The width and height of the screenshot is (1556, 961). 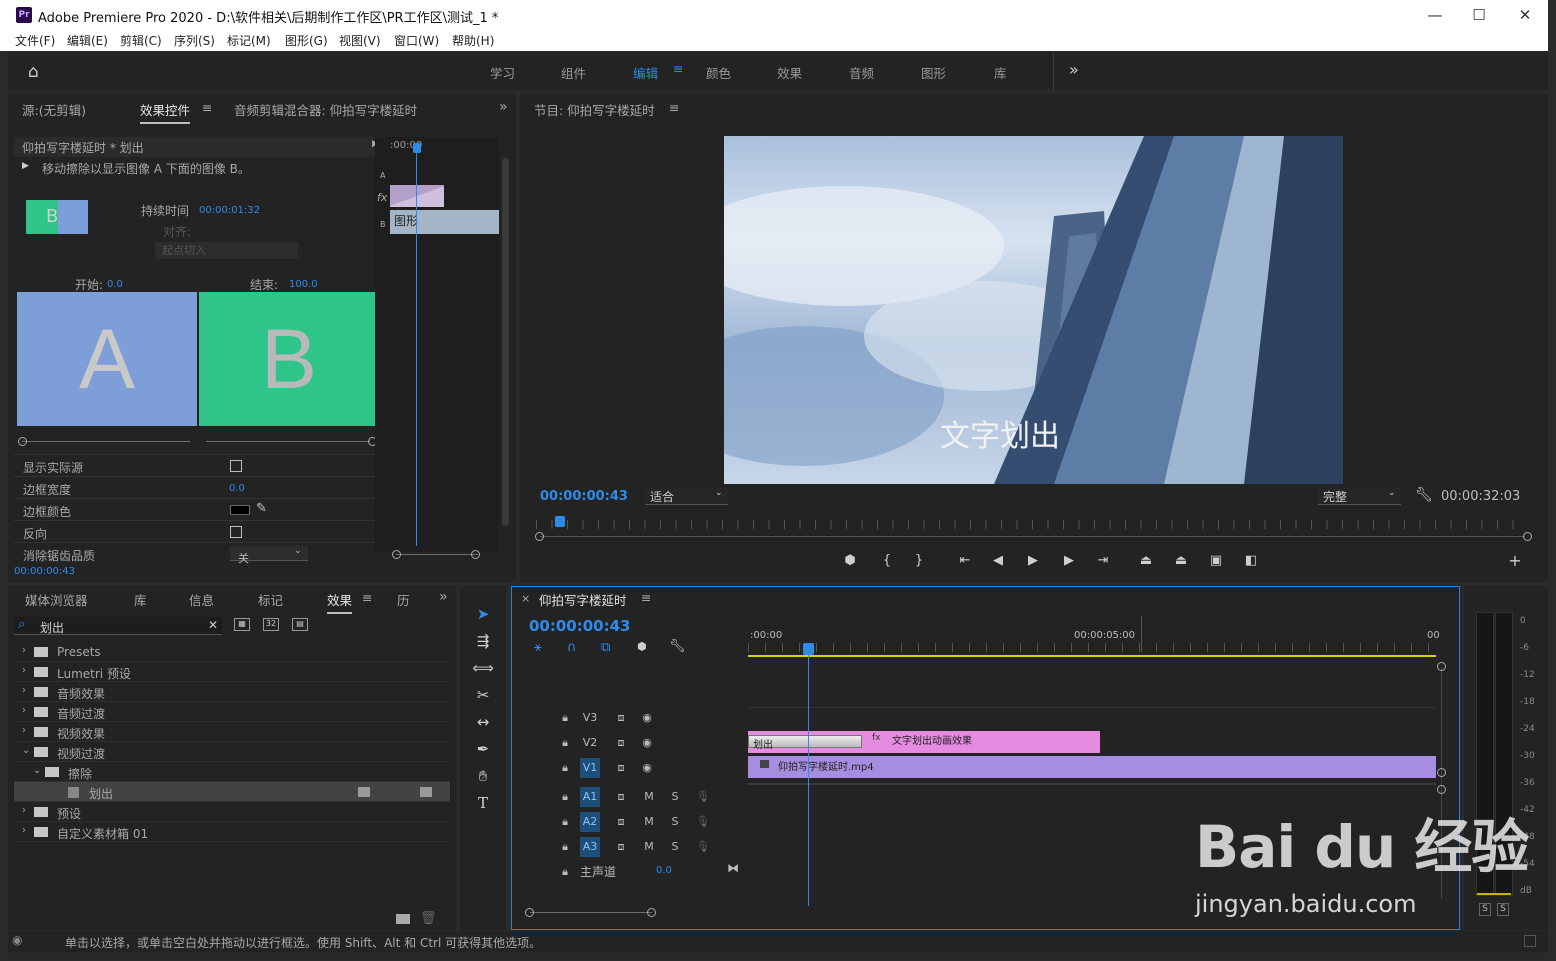 What do you see at coordinates (417, 148) in the screenshot?
I see `mini-playhead-handle` at bounding box center [417, 148].